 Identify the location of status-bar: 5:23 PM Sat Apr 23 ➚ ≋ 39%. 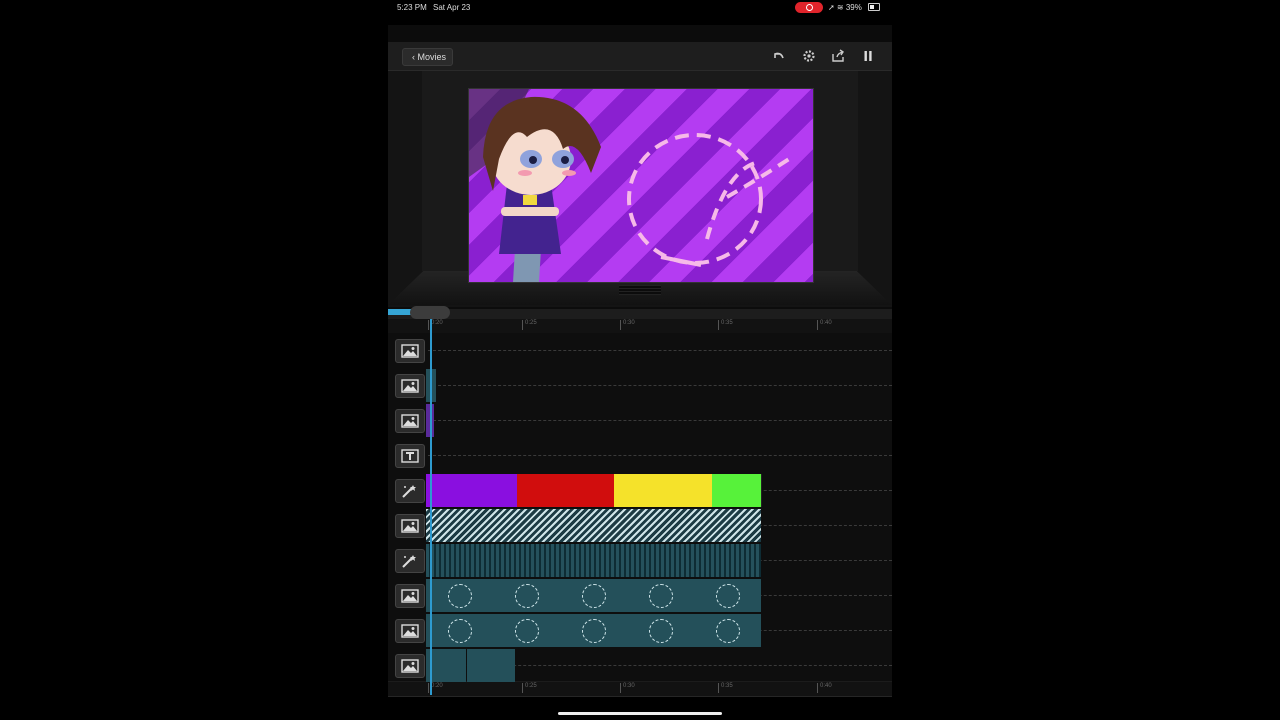
(640, 11).